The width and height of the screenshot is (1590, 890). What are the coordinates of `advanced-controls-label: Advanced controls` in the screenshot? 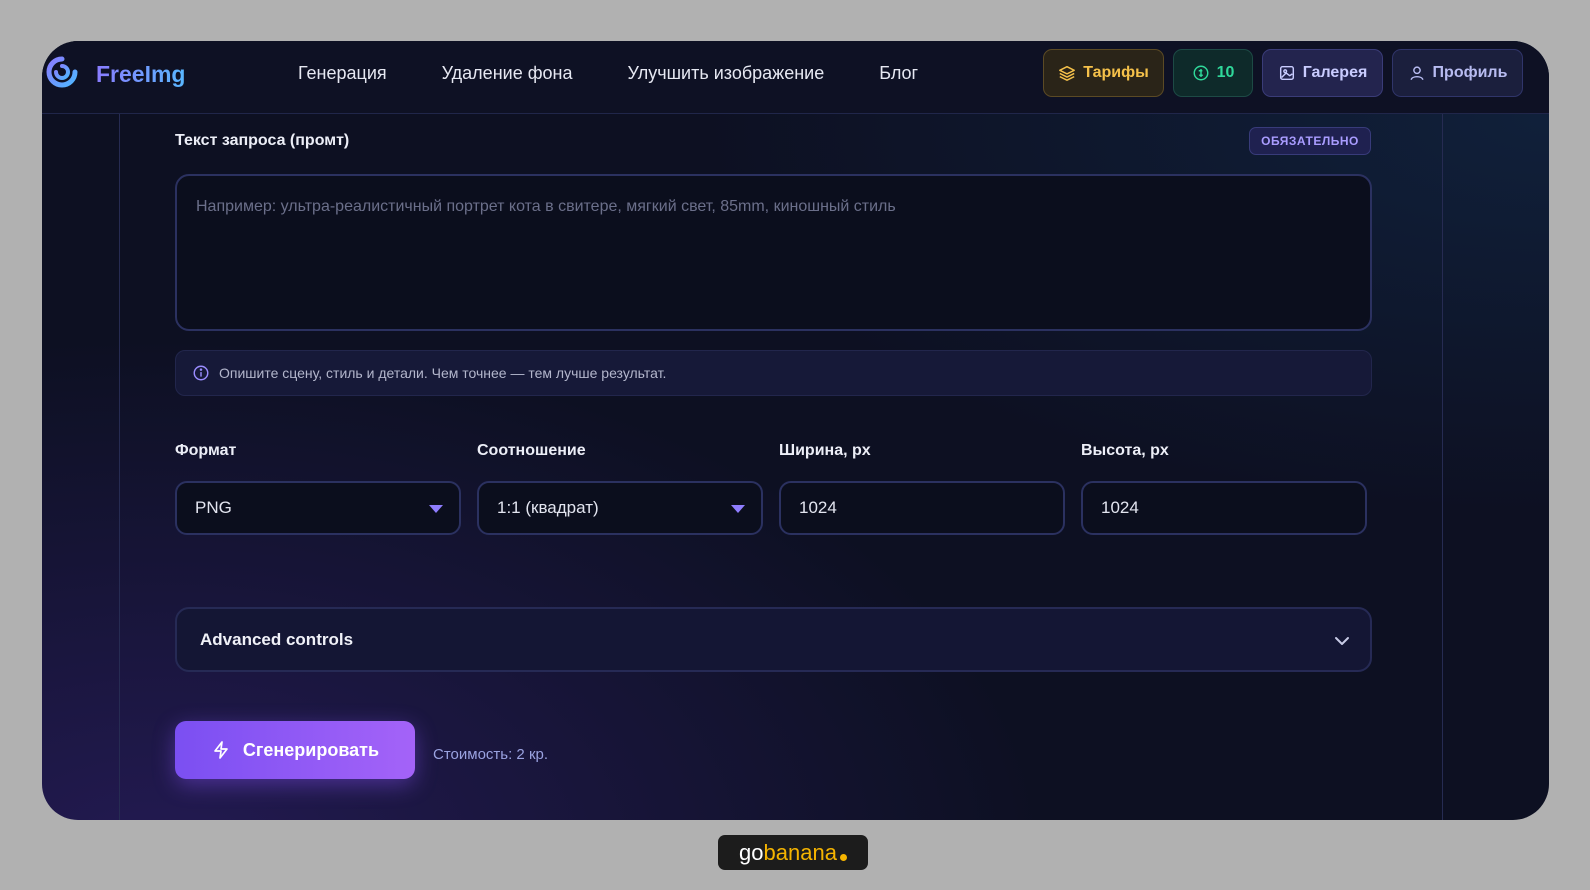 It's located at (277, 639).